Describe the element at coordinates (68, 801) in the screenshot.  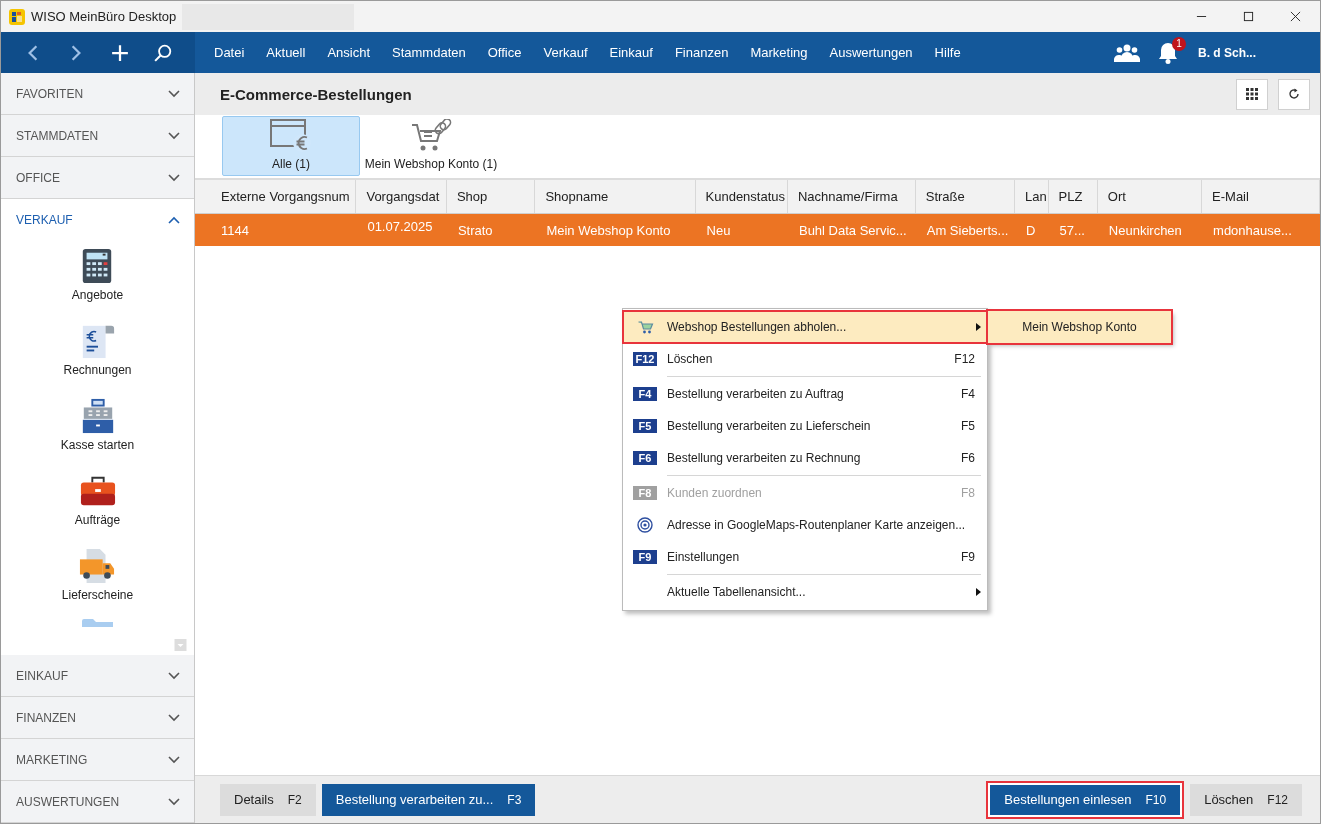
I see `section-label: AUSWERTUNGEN` at that location.